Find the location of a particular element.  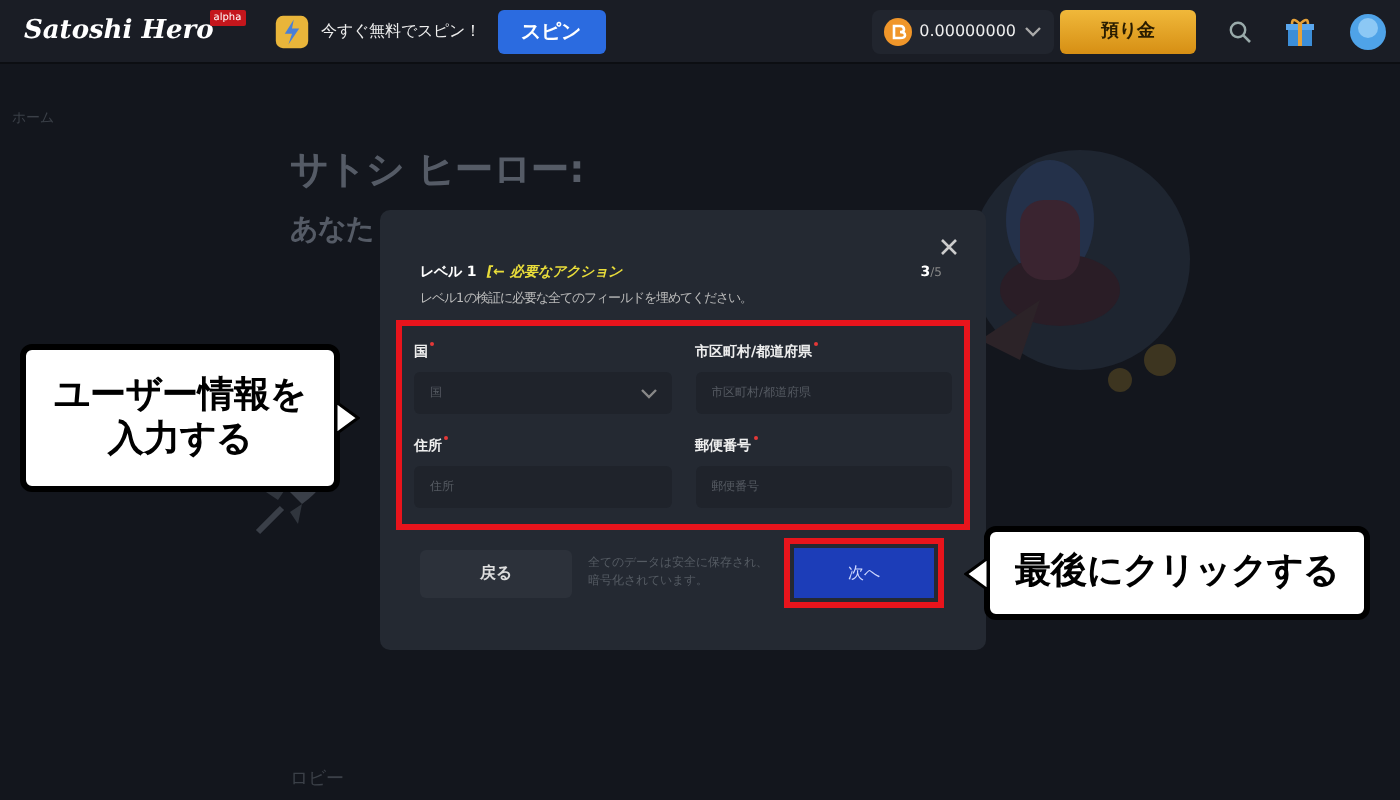

hero-title: サトシ ヒーロー: is located at coordinates (437, 171).